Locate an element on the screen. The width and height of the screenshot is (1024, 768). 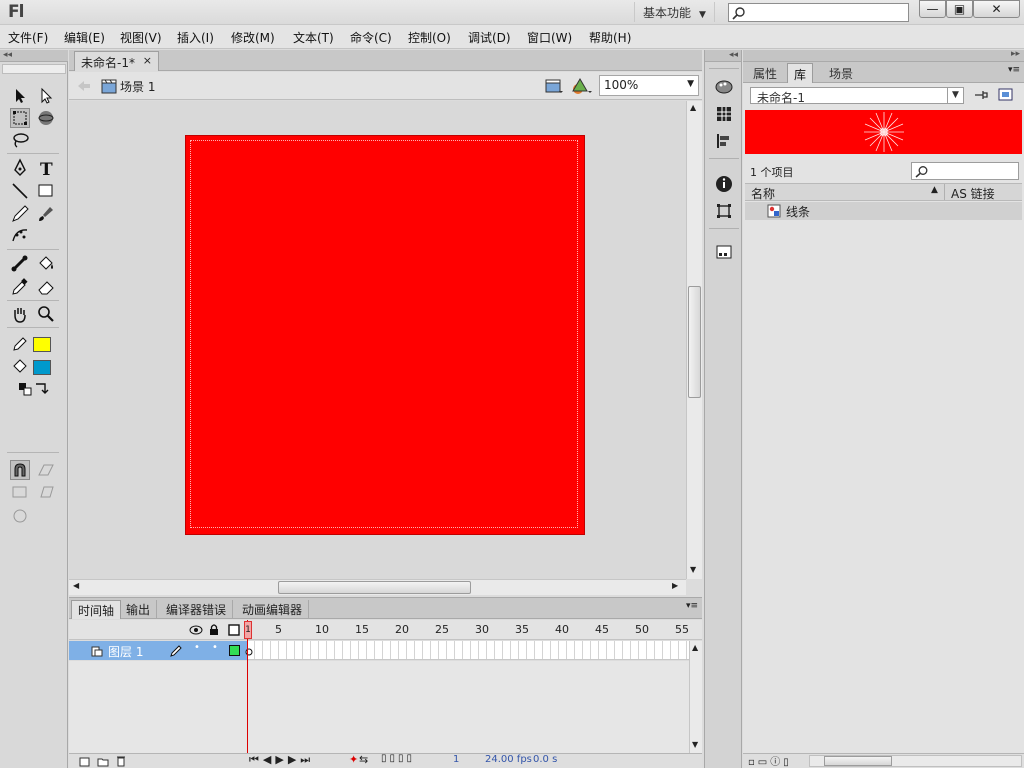
menu-edit: 编辑(E) is located at coordinates (84, 37).